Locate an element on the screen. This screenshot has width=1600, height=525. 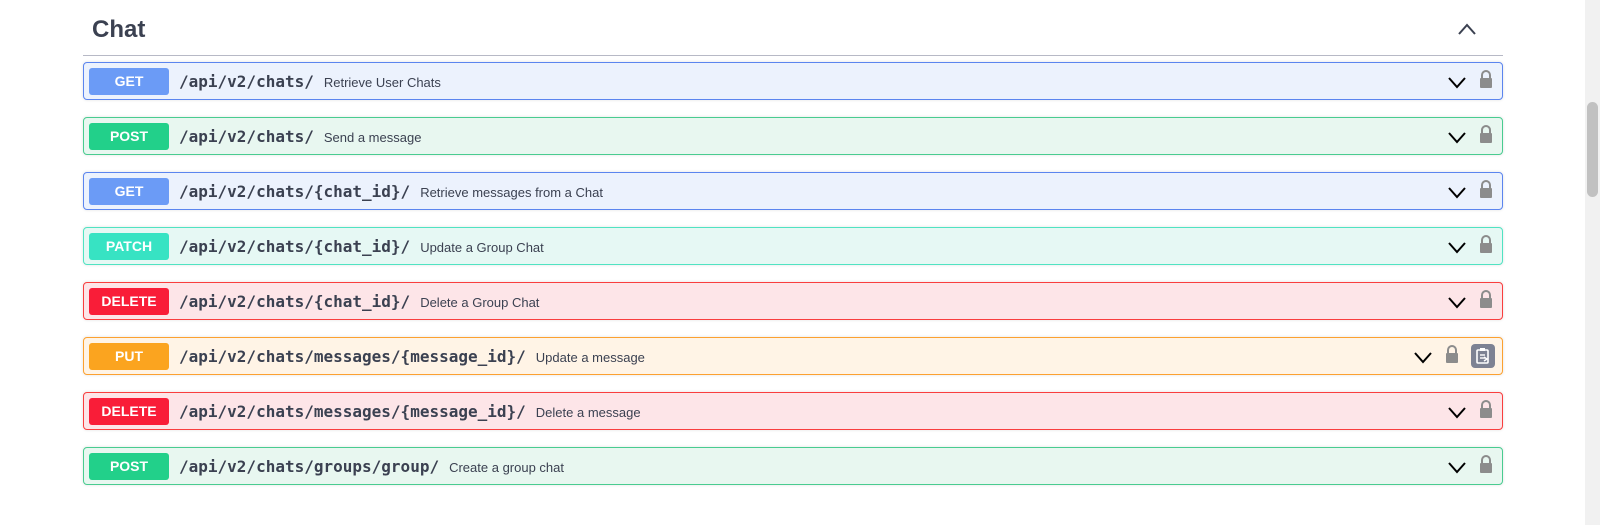
vertical-scrollbar is located at coordinates (1592, 262).